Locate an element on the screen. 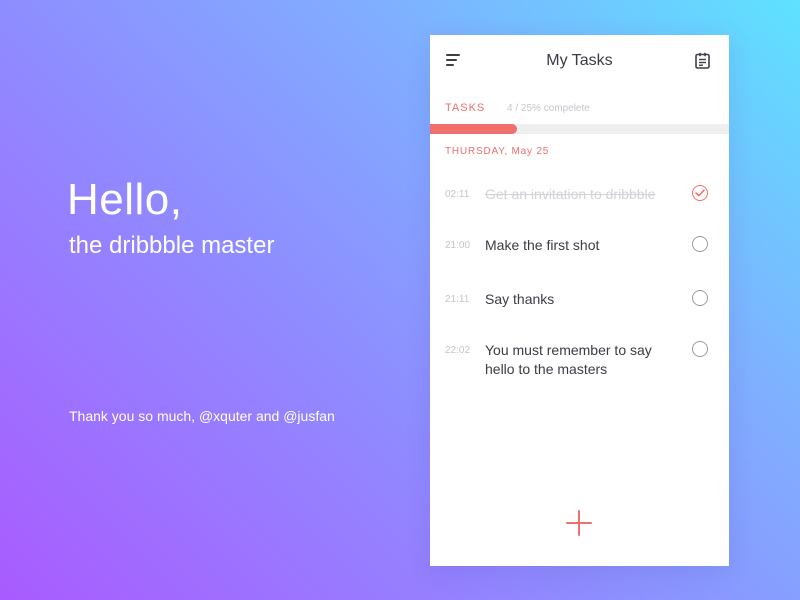 The height and width of the screenshot is (600, 800). progress-bar is located at coordinates (579, 129).